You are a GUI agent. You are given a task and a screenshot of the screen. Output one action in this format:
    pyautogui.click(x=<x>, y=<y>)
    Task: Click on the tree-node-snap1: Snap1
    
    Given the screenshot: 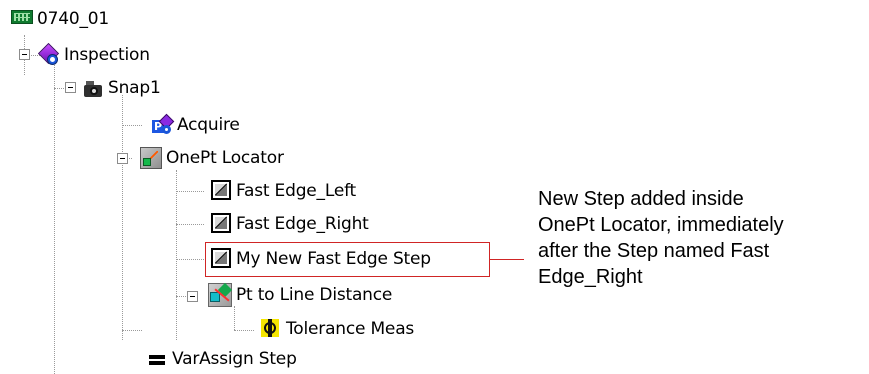 What is the action you would take?
    pyautogui.click(x=121, y=88)
    